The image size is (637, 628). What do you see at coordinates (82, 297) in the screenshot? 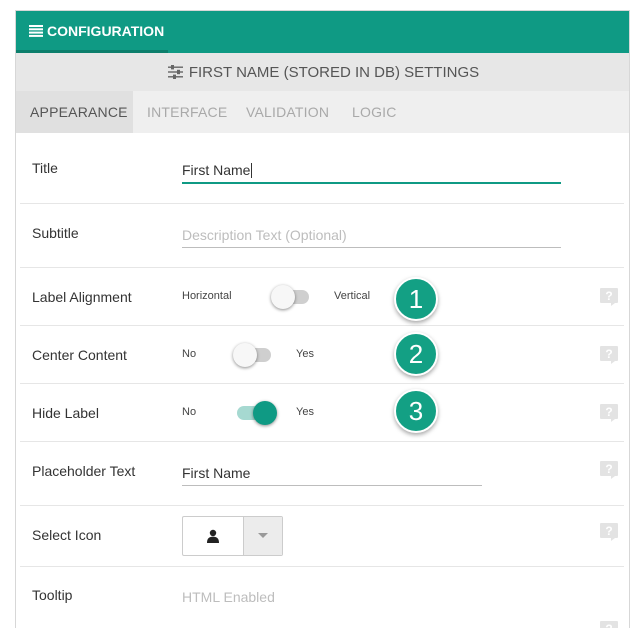
I see `label-alignment-label: Label Alignment` at bounding box center [82, 297].